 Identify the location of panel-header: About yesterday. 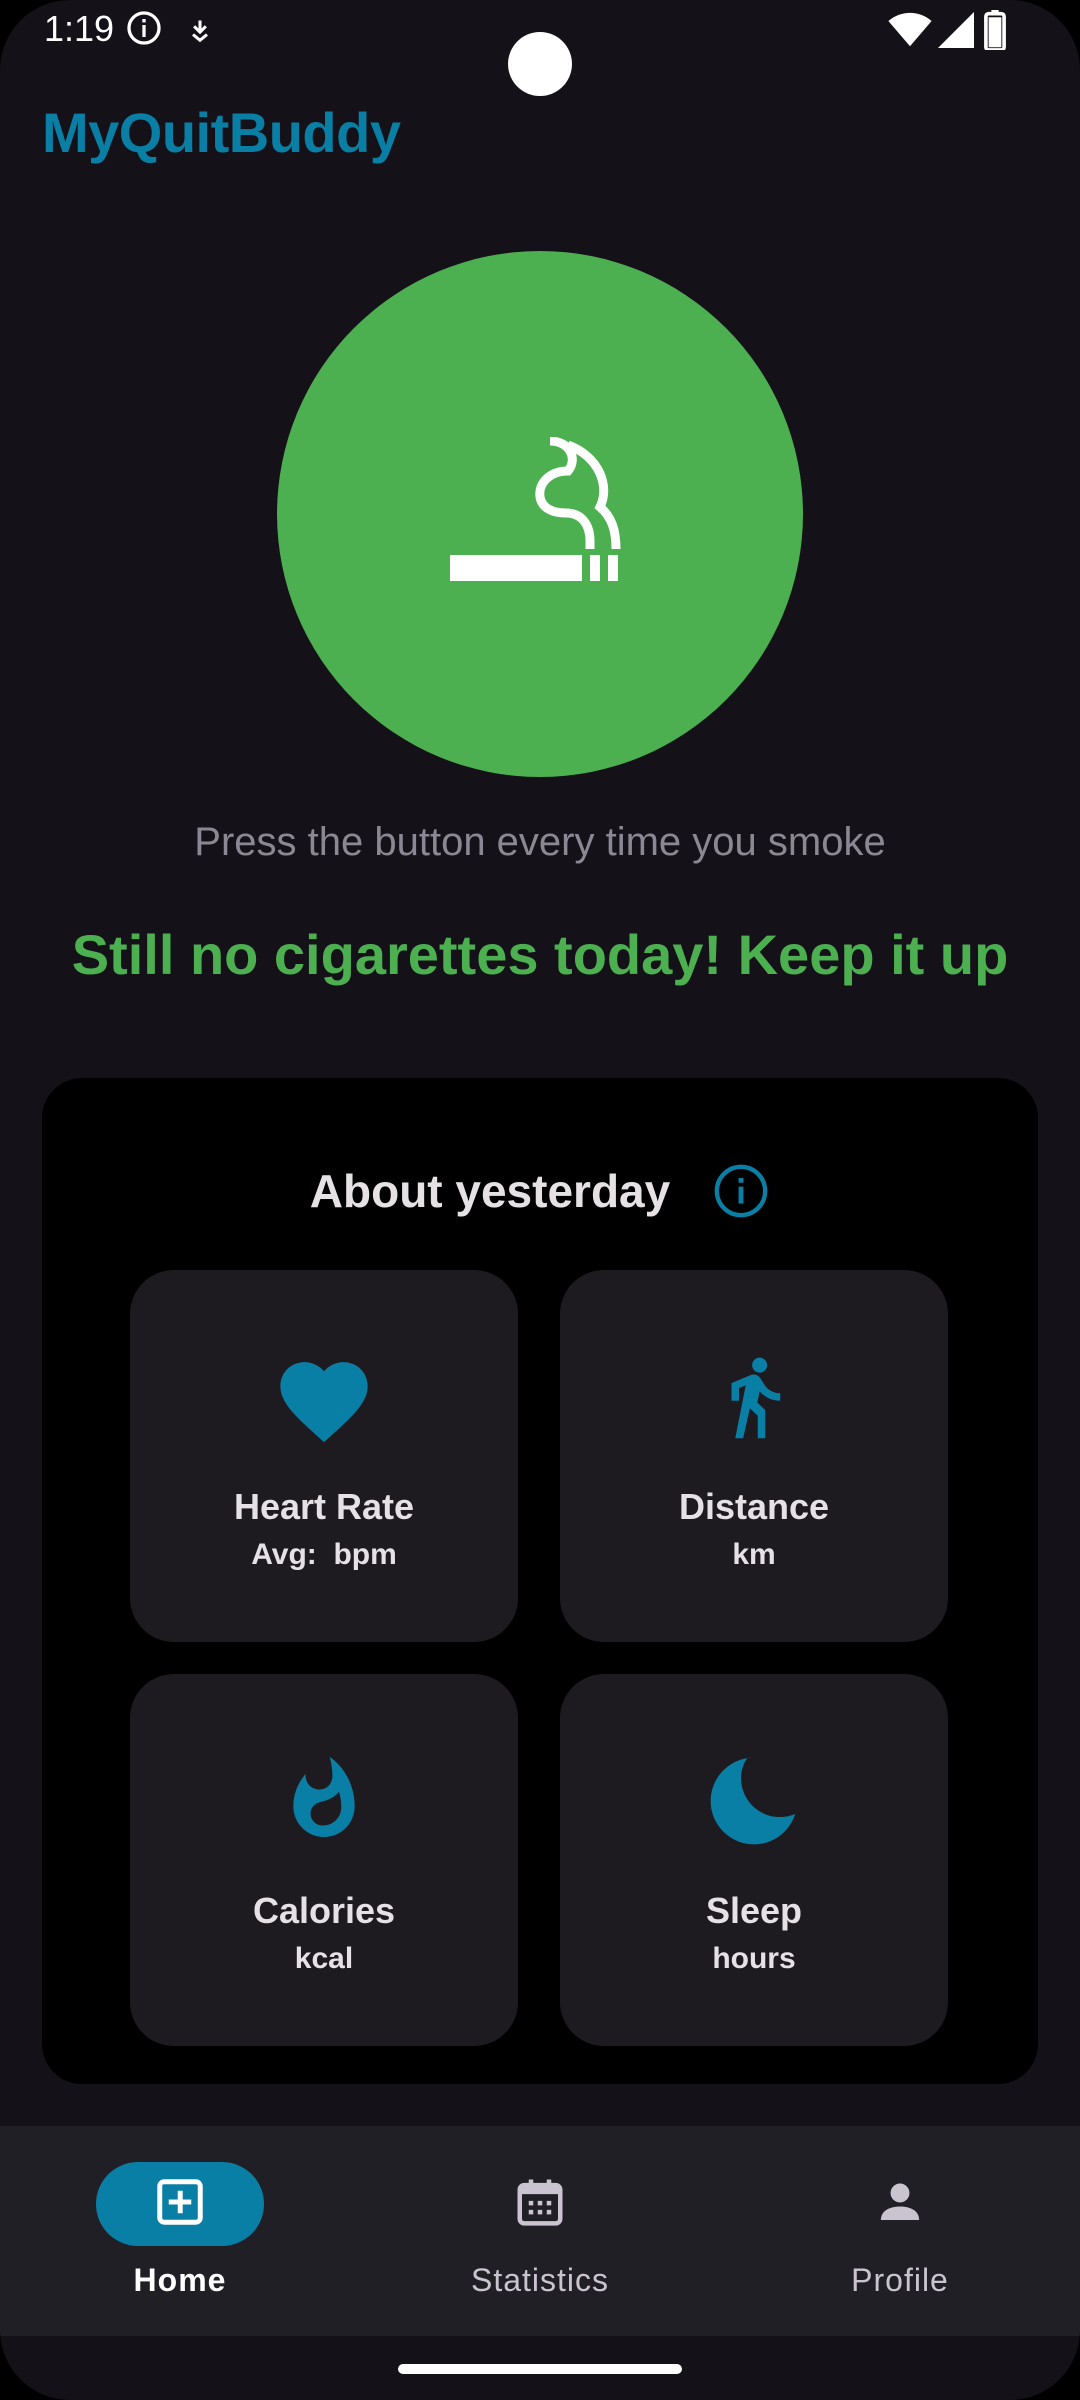
(540, 1191).